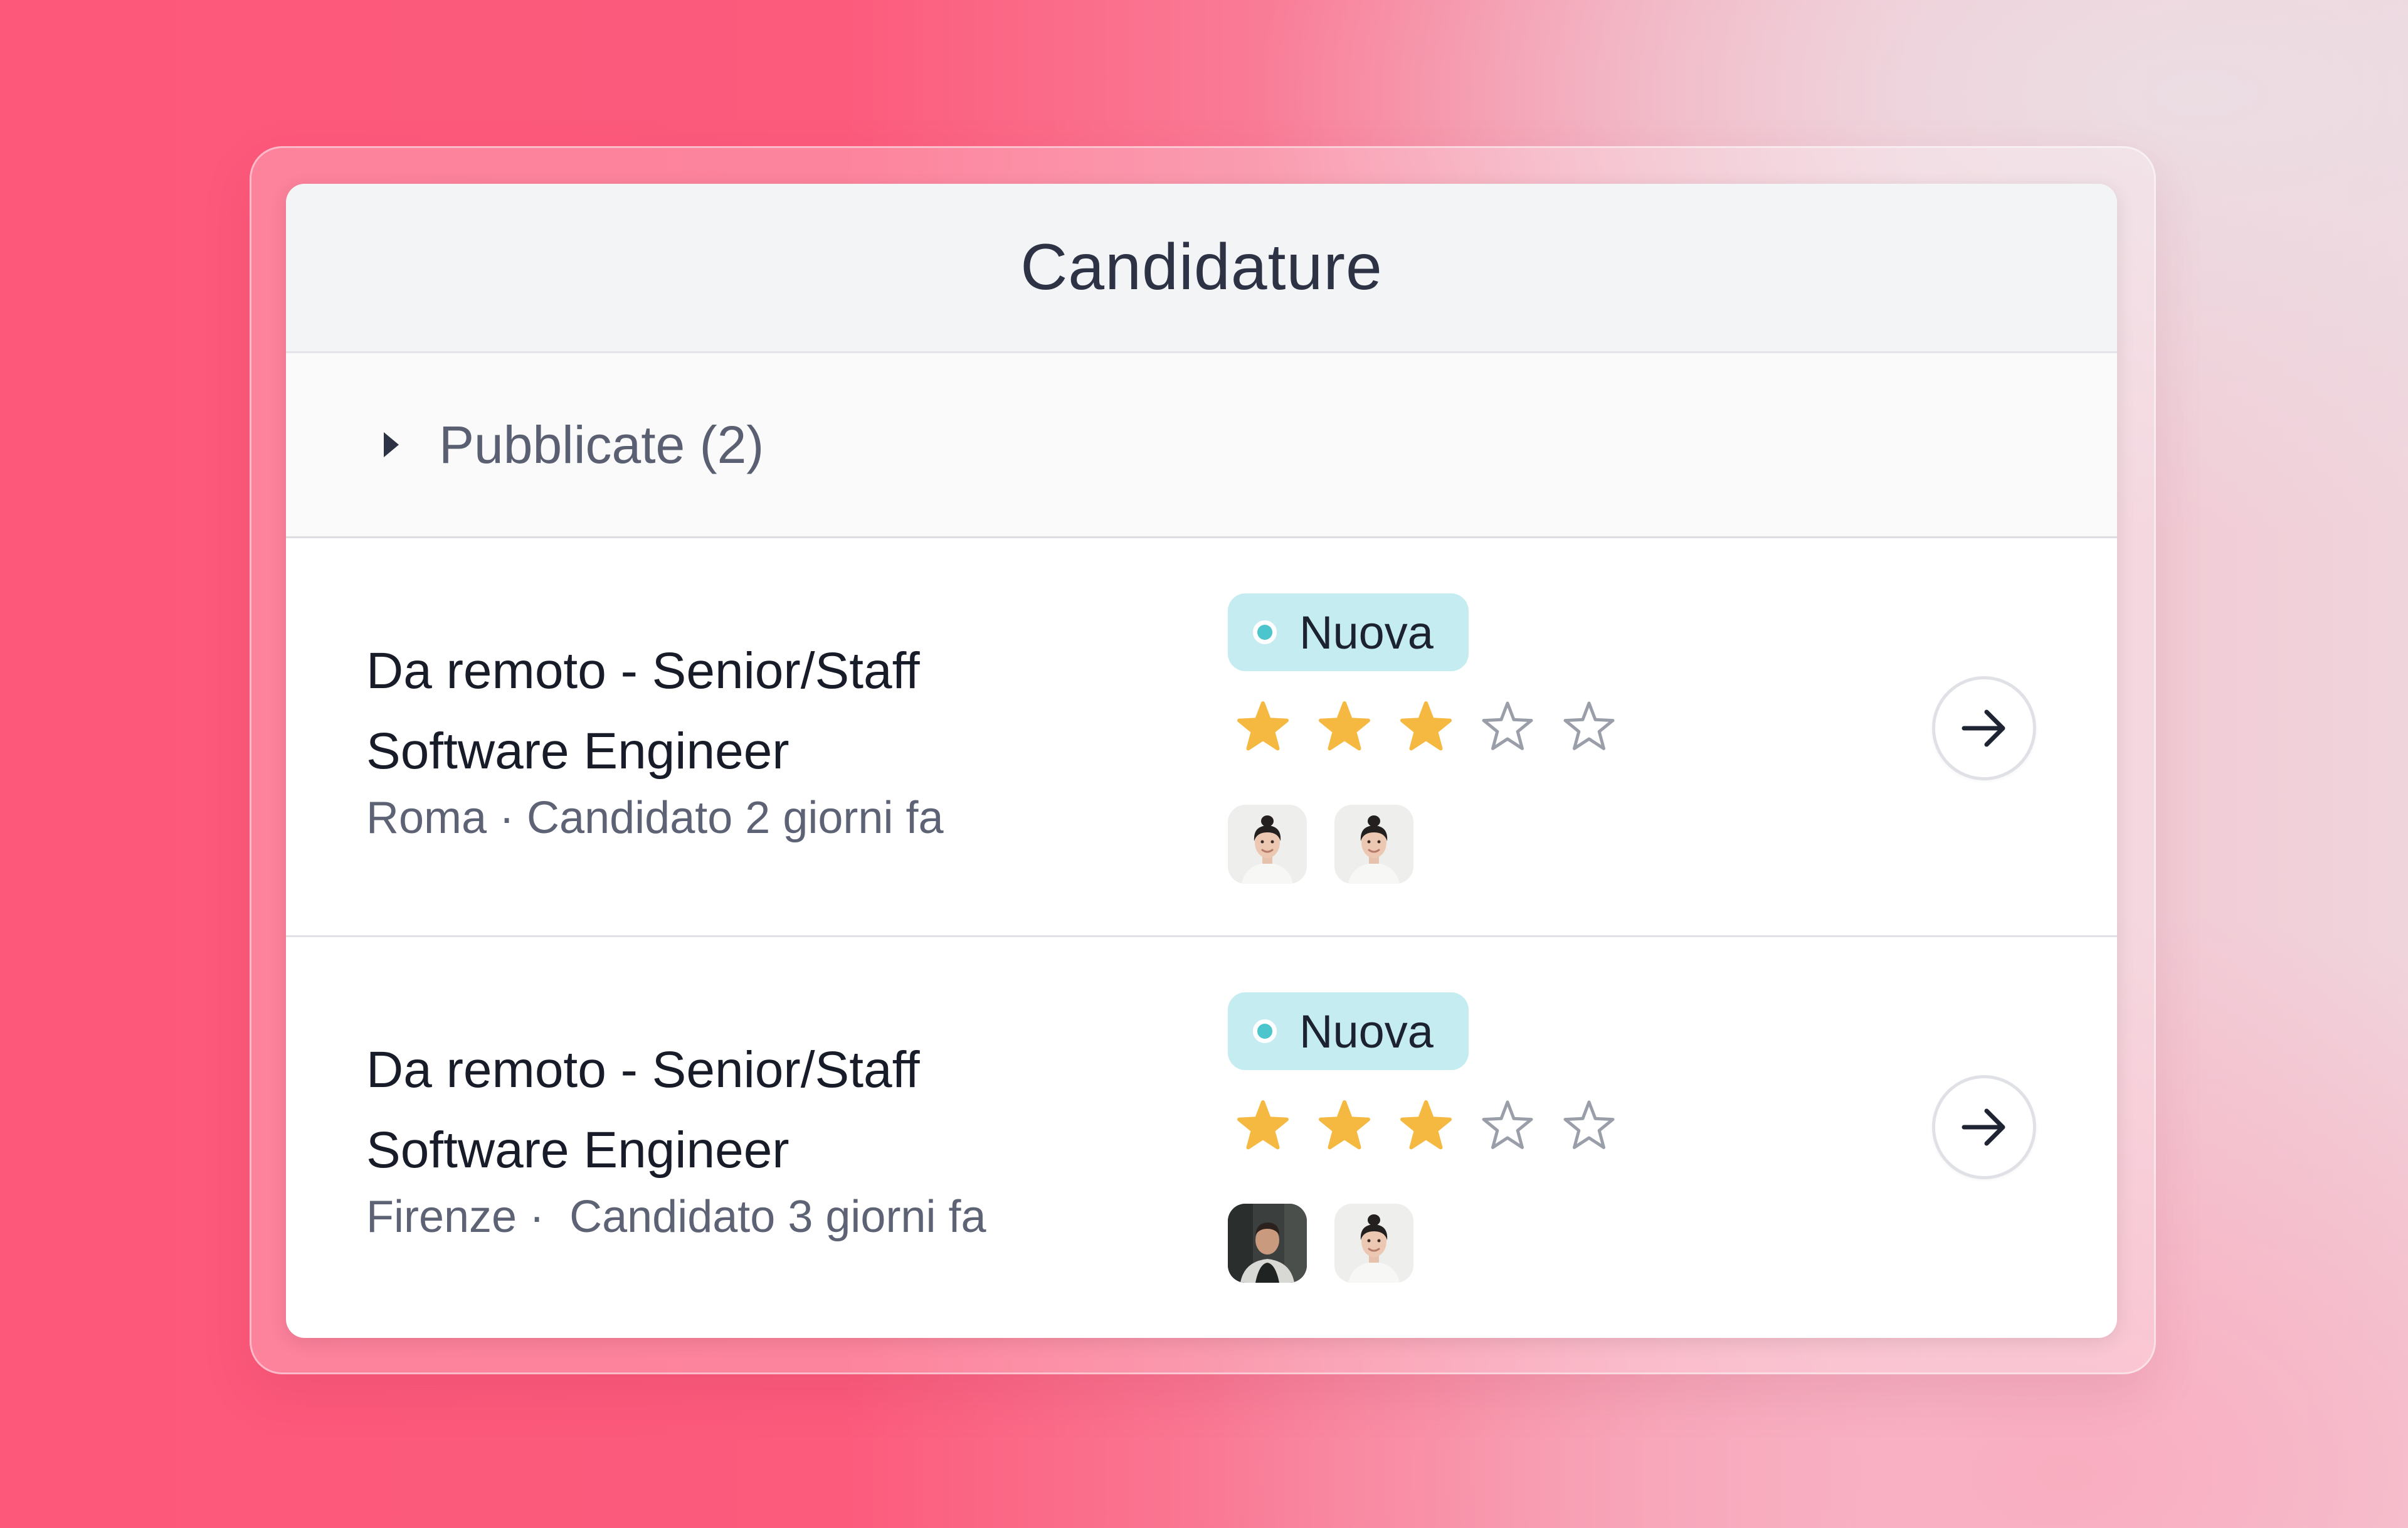 The image size is (2408, 1528). Describe the element at coordinates (601, 445) in the screenshot. I see `section-label: Pubblicate (2)` at that location.